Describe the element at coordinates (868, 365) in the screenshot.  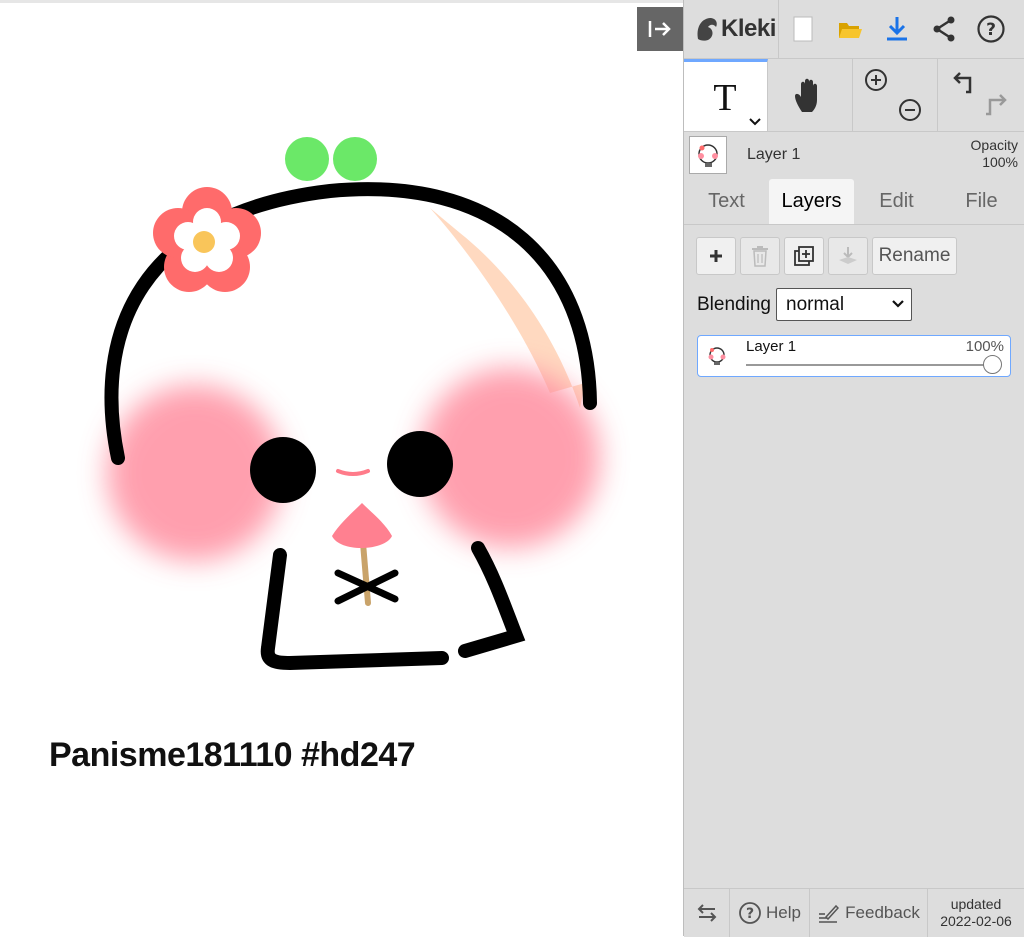
I see `layer-opacity-slider-track` at that location.